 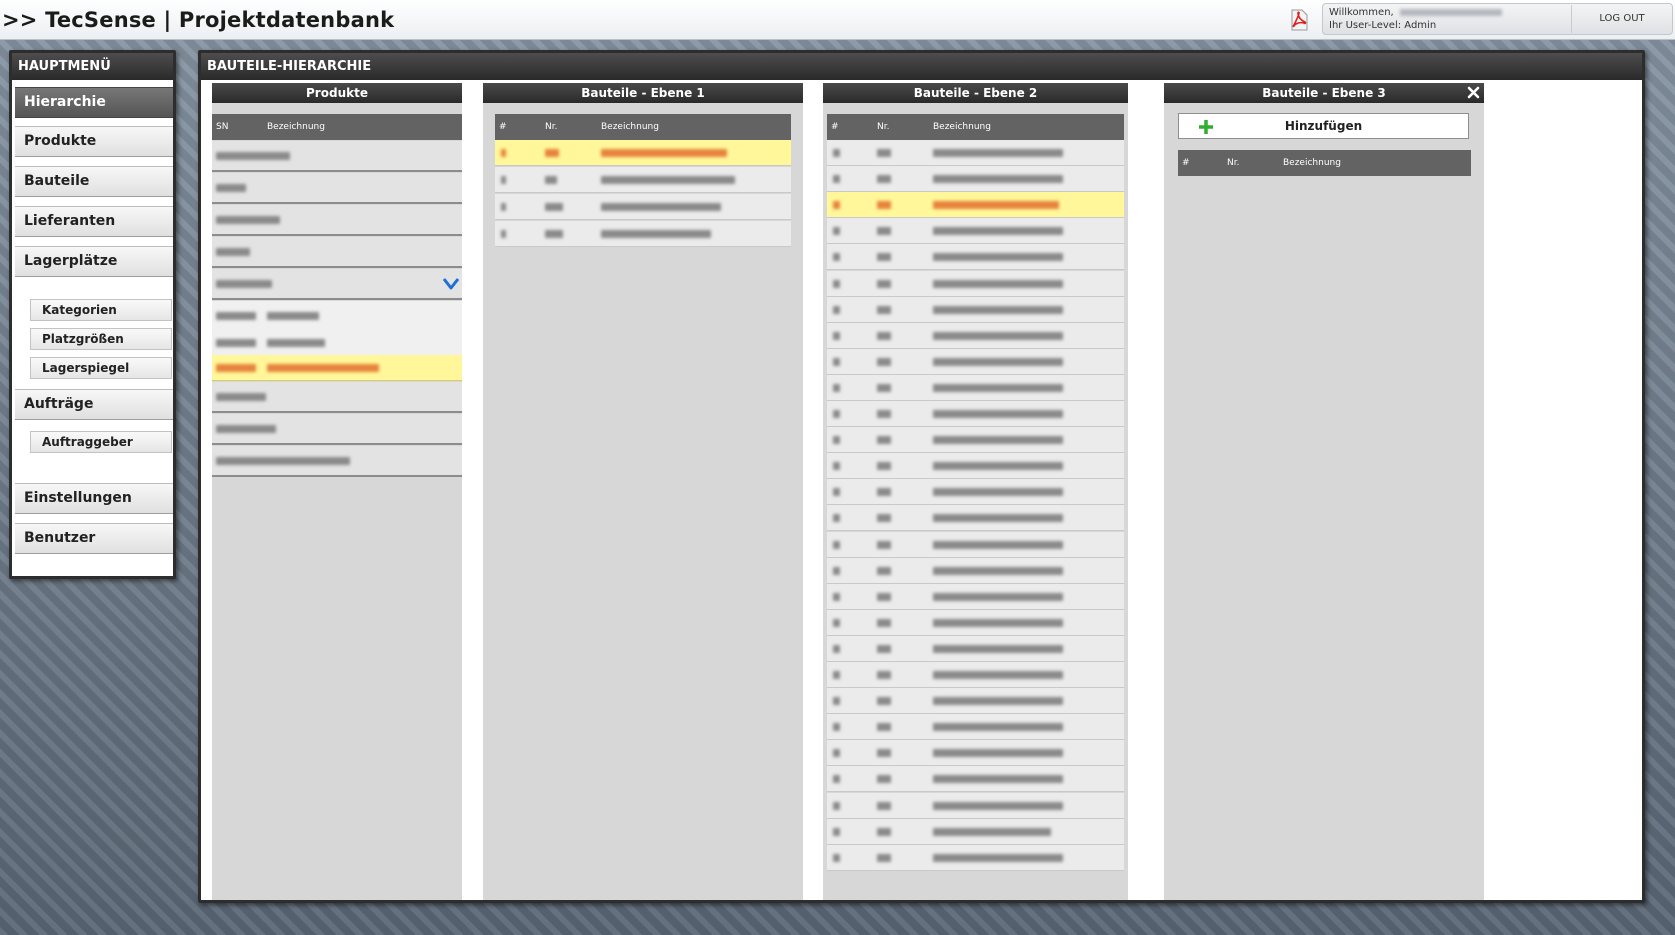 What do you see at coordinates (643, 153) in the screenshot?
I see `level1-row-selected` at bounding box center [643, 153].